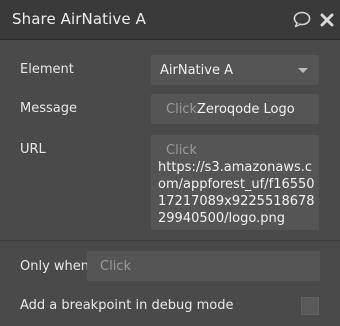 The width and height of the screenshot is (340, 326). What do you see at coordinates (302, 19) in the screenshot?
I see `comment-icon` at bounding box center [302, 19].